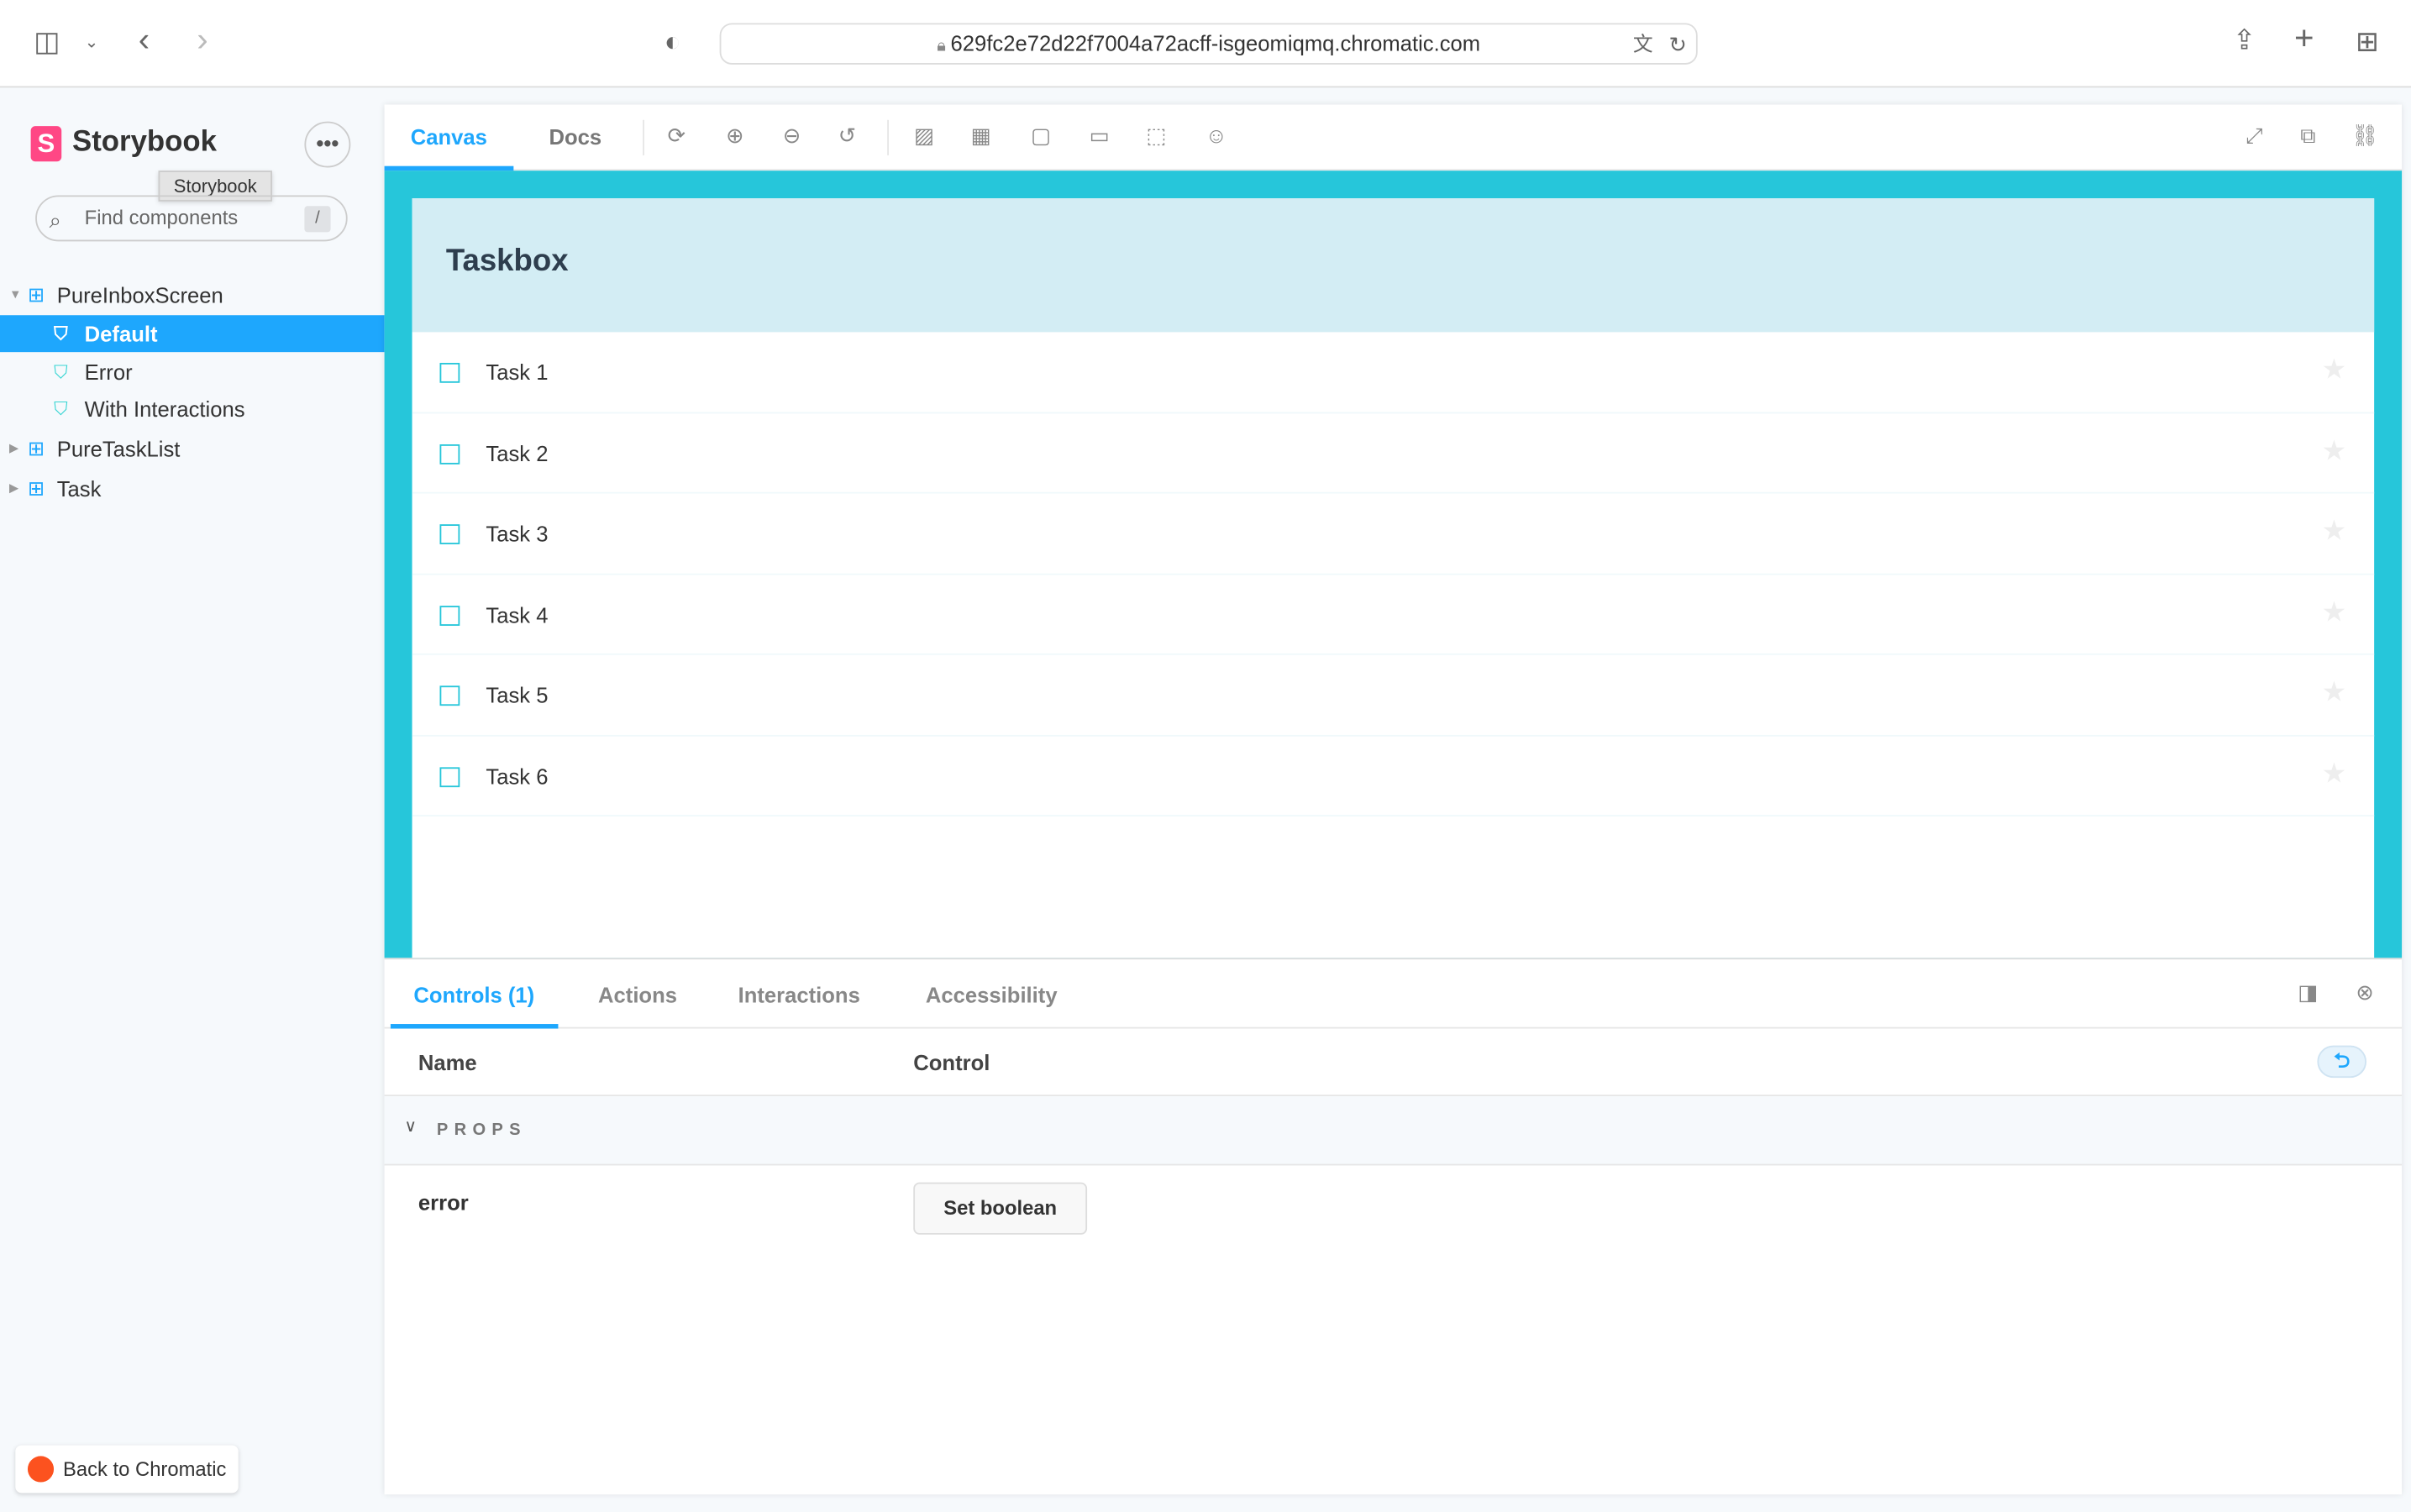 This screenshot has width=2411, height=1512. What do you see at coordinates (192, 334) in the screenshot?
I see `sidebar-item-default: ⛉ Default` at bounding box center [192, 334].